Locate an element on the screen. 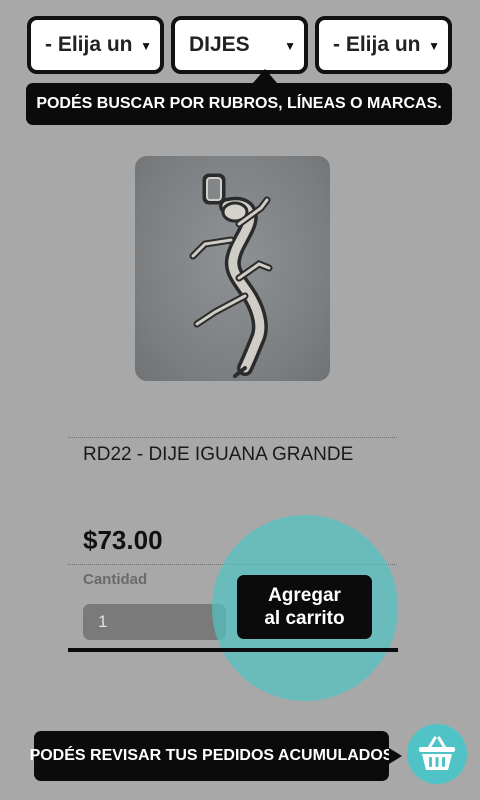 This screenshot has width=480, height=800. product-image is located at coordinates (232, 268).